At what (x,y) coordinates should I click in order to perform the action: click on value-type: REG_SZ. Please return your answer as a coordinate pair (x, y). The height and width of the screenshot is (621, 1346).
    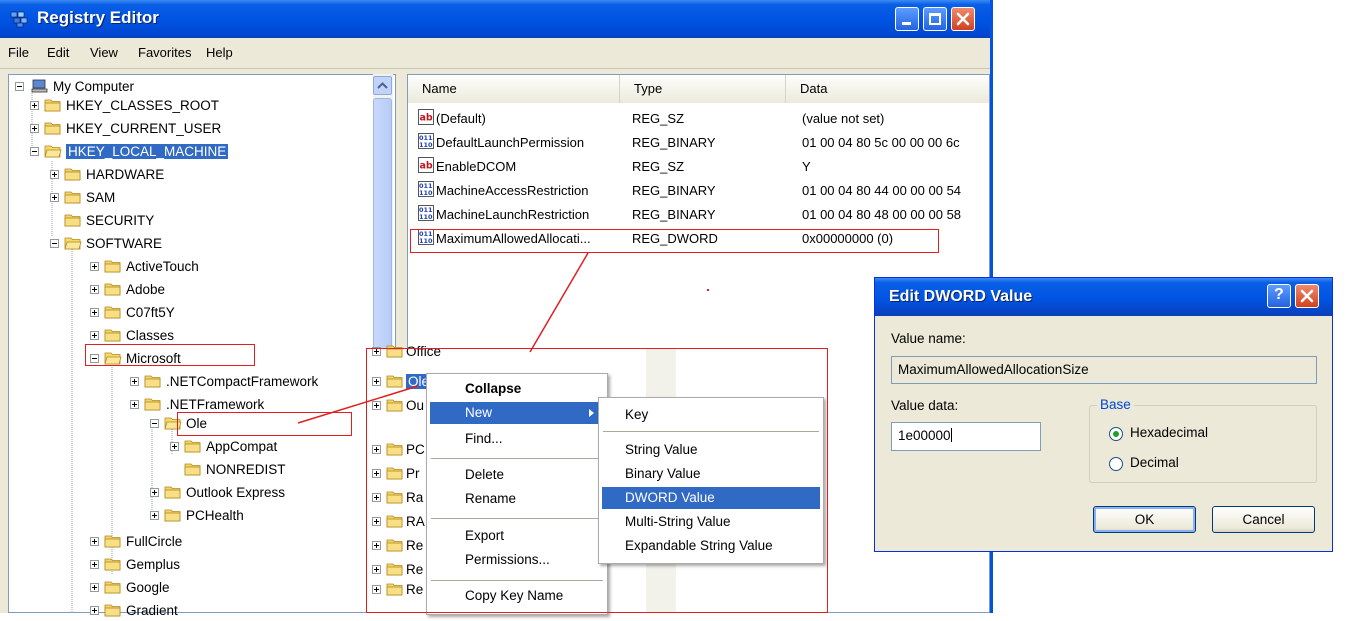
    Looking at the image, I should click on (658, 118).